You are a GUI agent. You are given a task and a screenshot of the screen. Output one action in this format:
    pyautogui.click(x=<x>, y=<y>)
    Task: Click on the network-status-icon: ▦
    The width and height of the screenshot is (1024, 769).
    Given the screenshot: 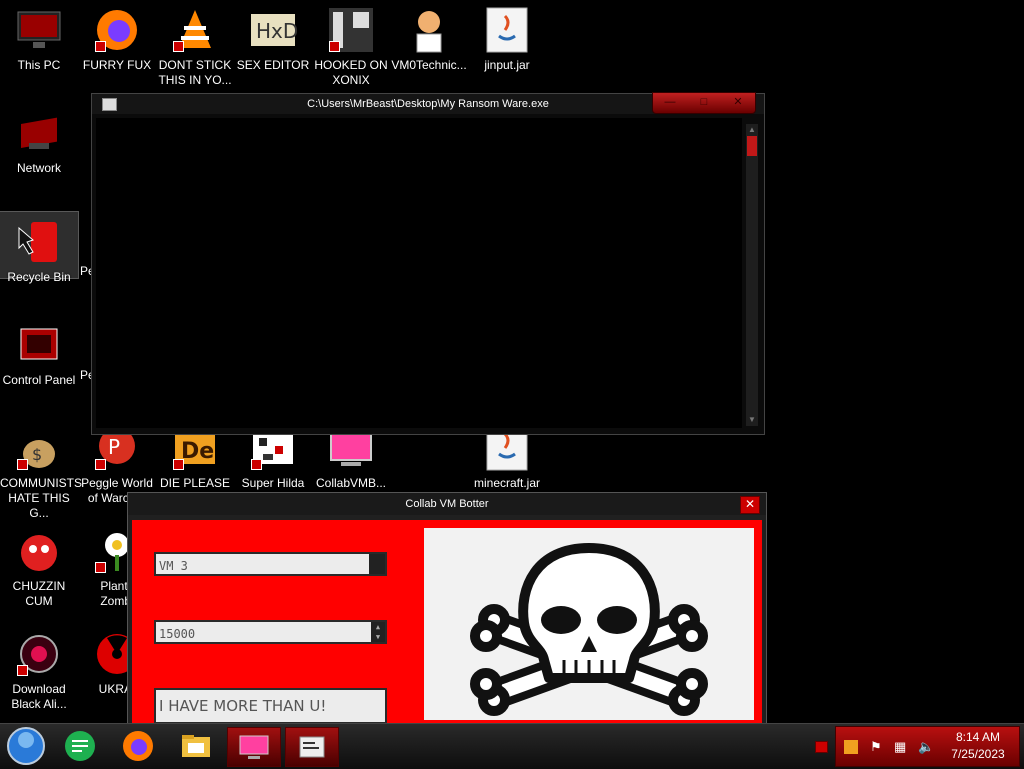 What is the action you would take?
    pyautogui.click(x=900, y=747)
    